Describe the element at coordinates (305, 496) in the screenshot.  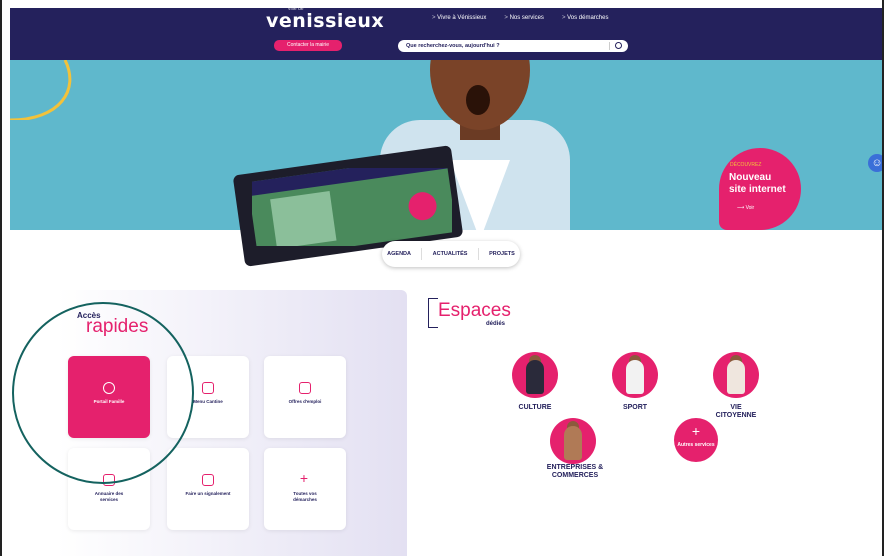
I see `tile-label: Toutes vos démarches` at that location.